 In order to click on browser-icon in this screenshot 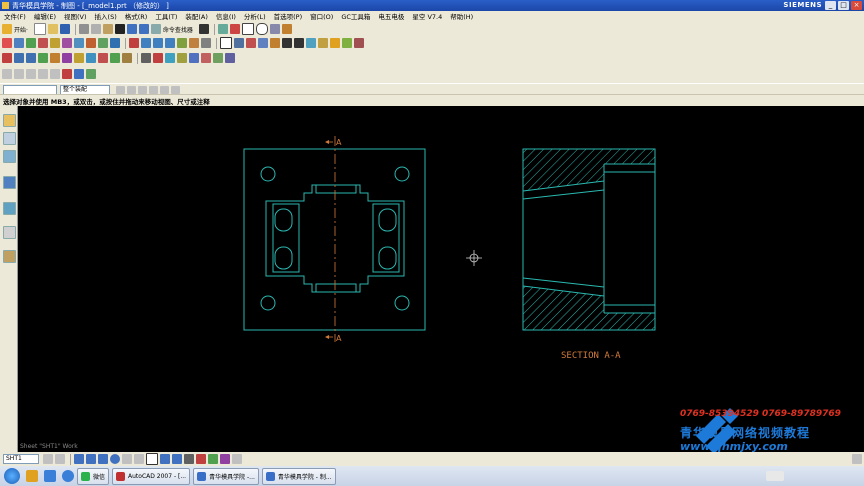, I will do `click(9, 182)`.